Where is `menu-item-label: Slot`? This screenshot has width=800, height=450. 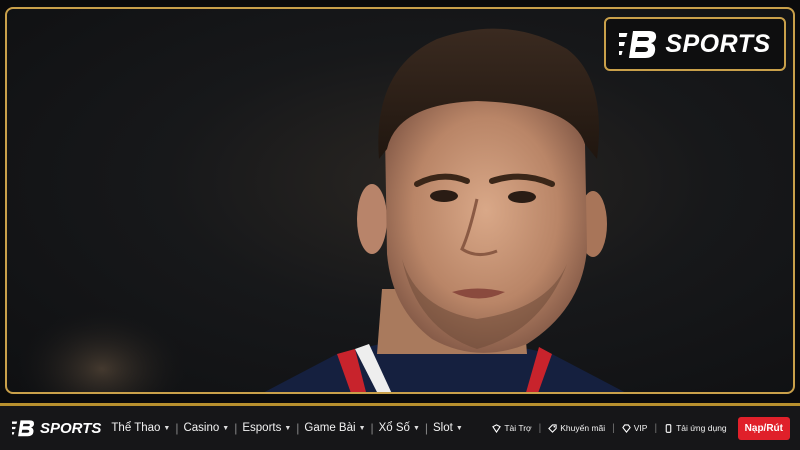
menu-item-label: Slot is located at coordinates (443, 428).